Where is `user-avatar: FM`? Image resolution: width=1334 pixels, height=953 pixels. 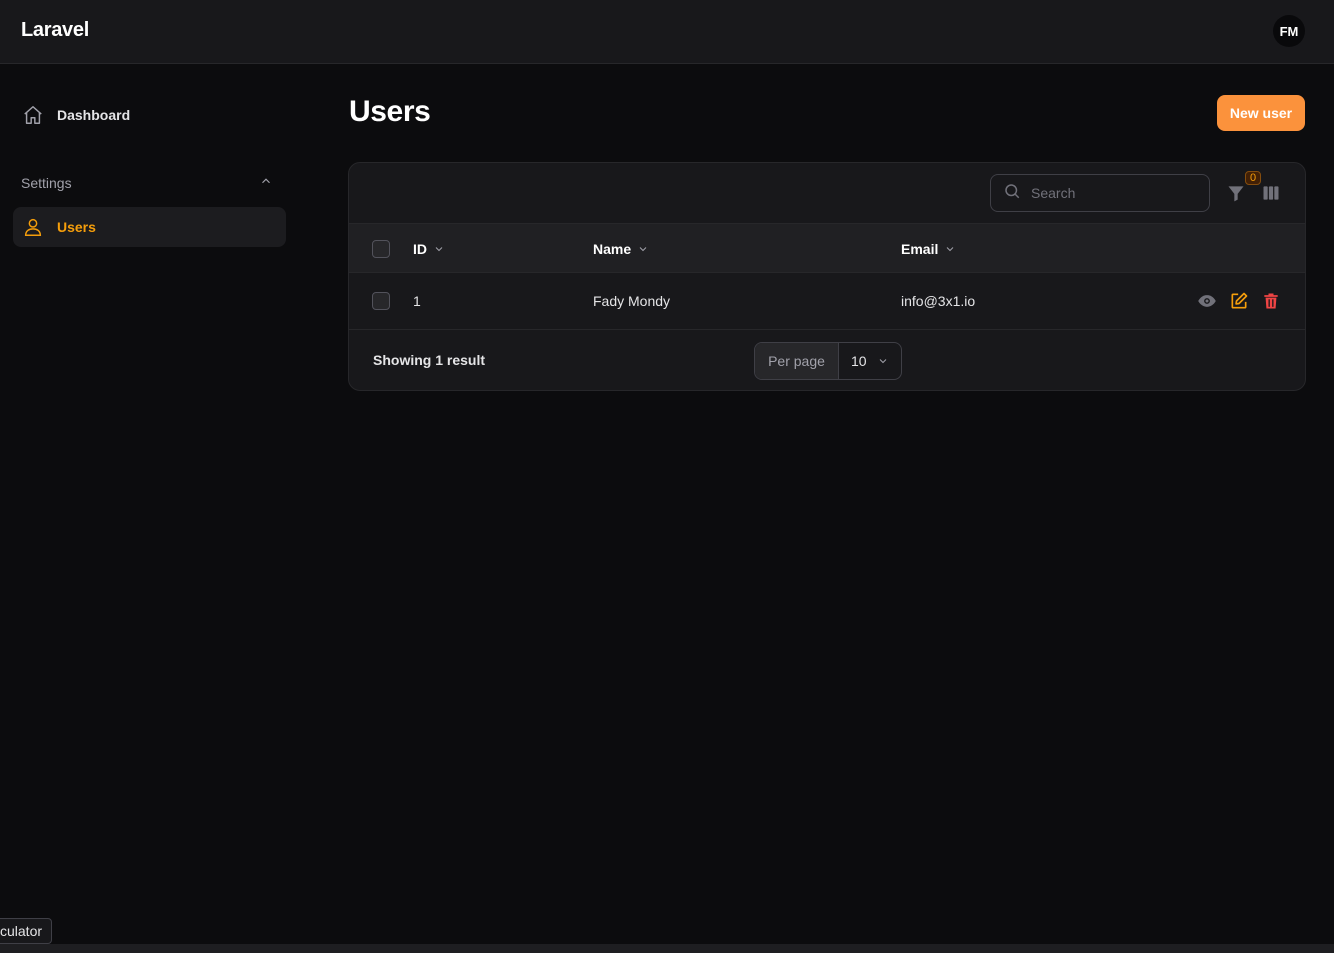 user-avatar: FM is located at coordinates (1289, 31).